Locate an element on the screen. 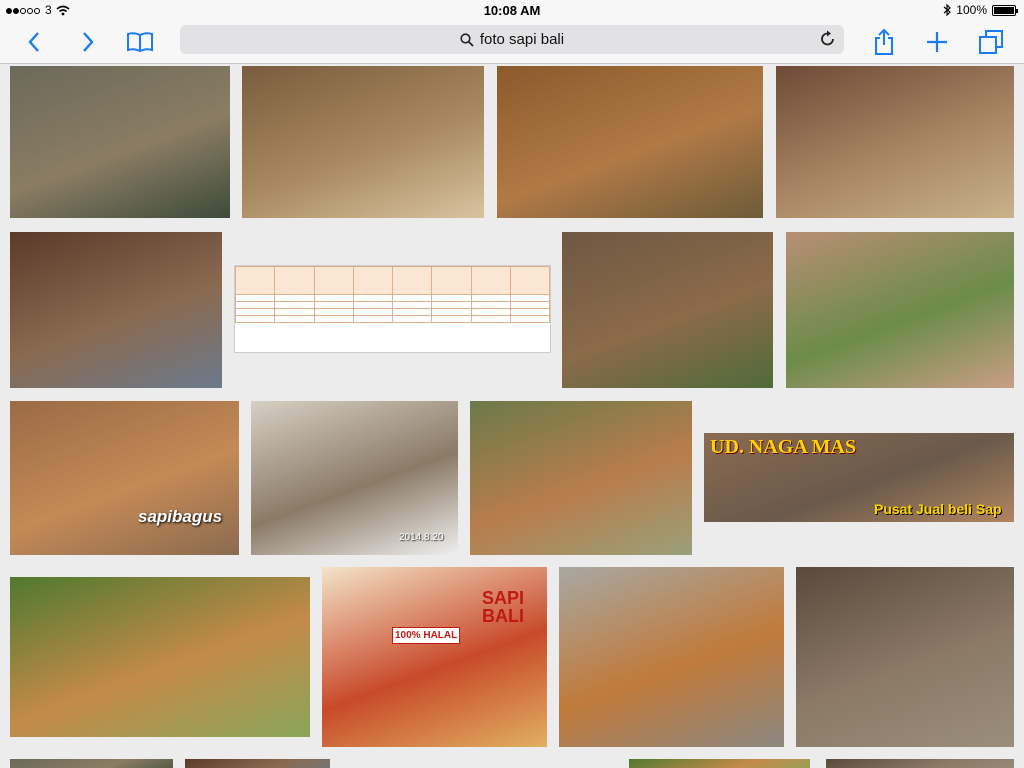 The height and width of the screenshot is (768, 1024). share-icon is located at coordinates (884, 41).